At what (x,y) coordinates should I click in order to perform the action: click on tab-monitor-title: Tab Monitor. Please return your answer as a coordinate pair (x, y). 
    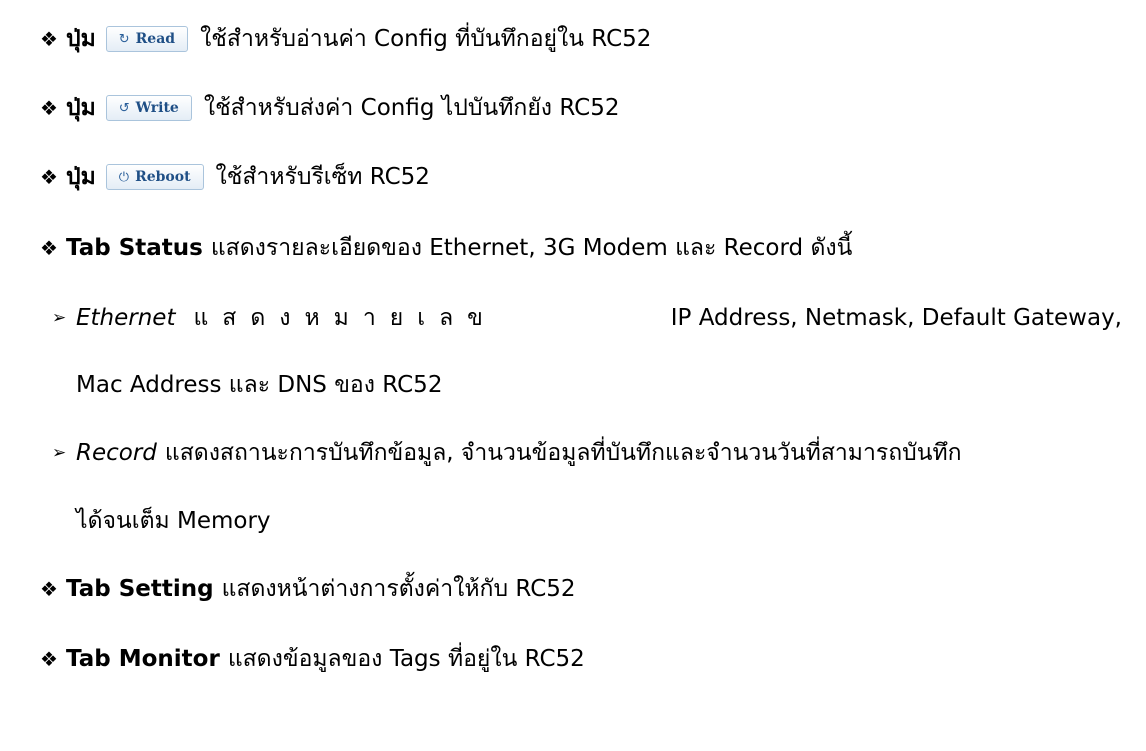
    Looking at the image, I should click on (143, 659).